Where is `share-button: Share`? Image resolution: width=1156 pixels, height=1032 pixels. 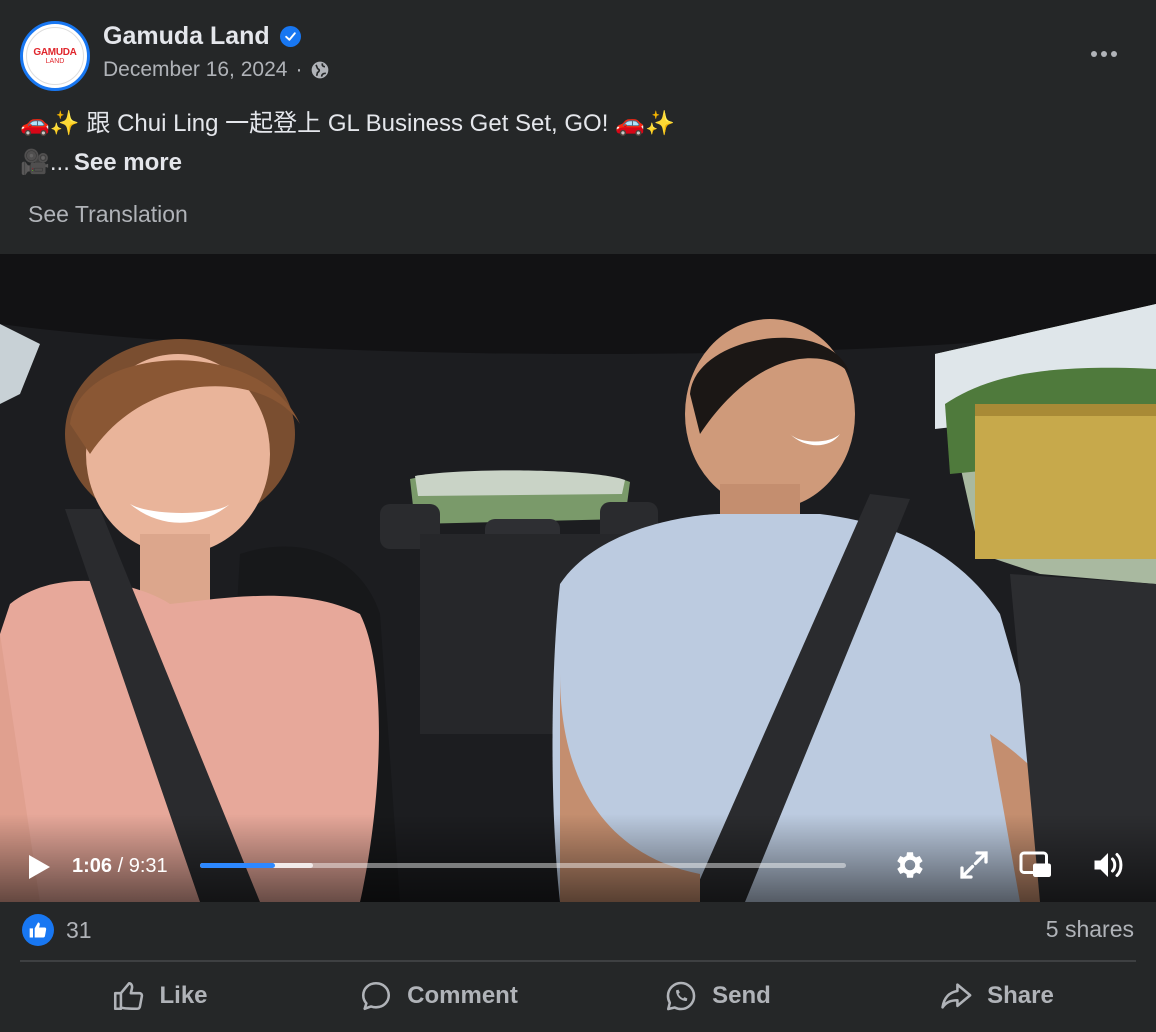 share-button: Share is located at coordinates (996, 996).